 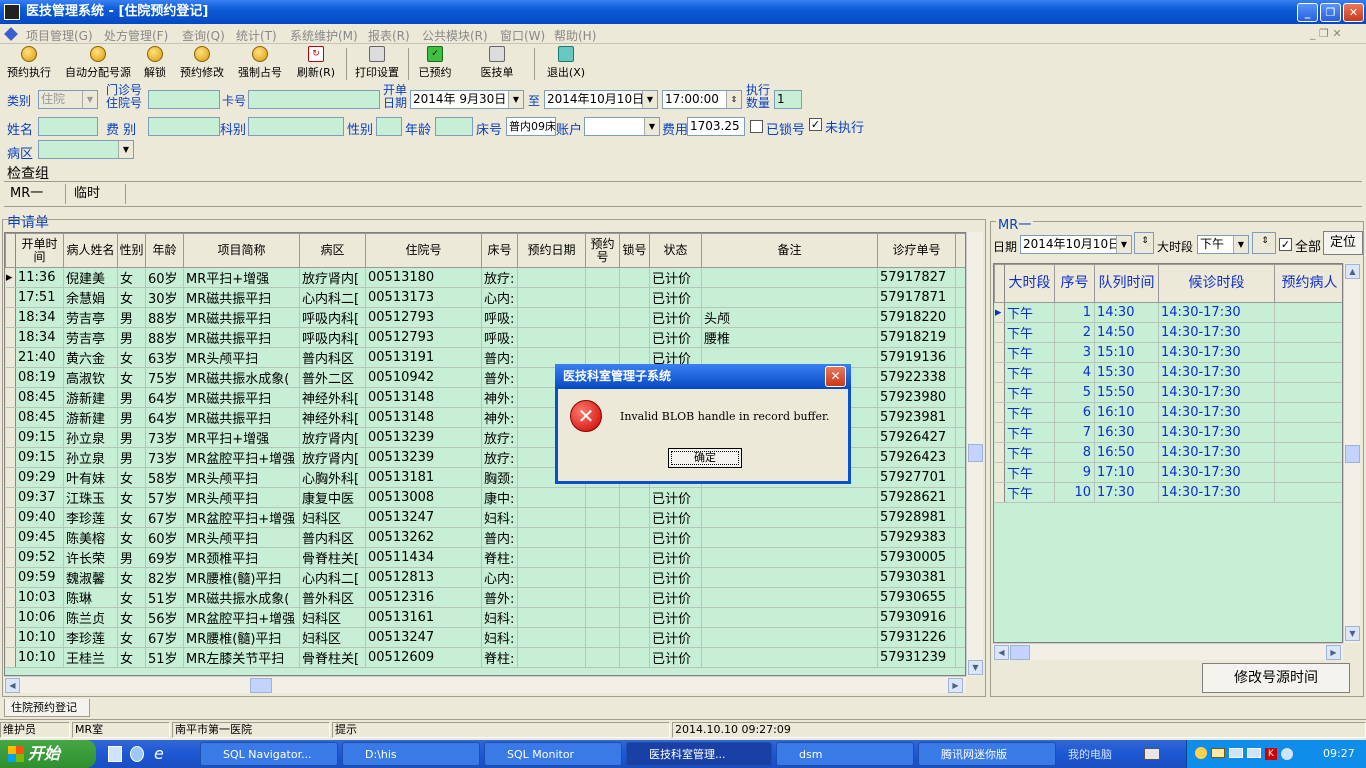 What do you see at coordinates (86, 149) in the screenshot?
I see `ward-select: ▼` at bounding box center [86, 149].